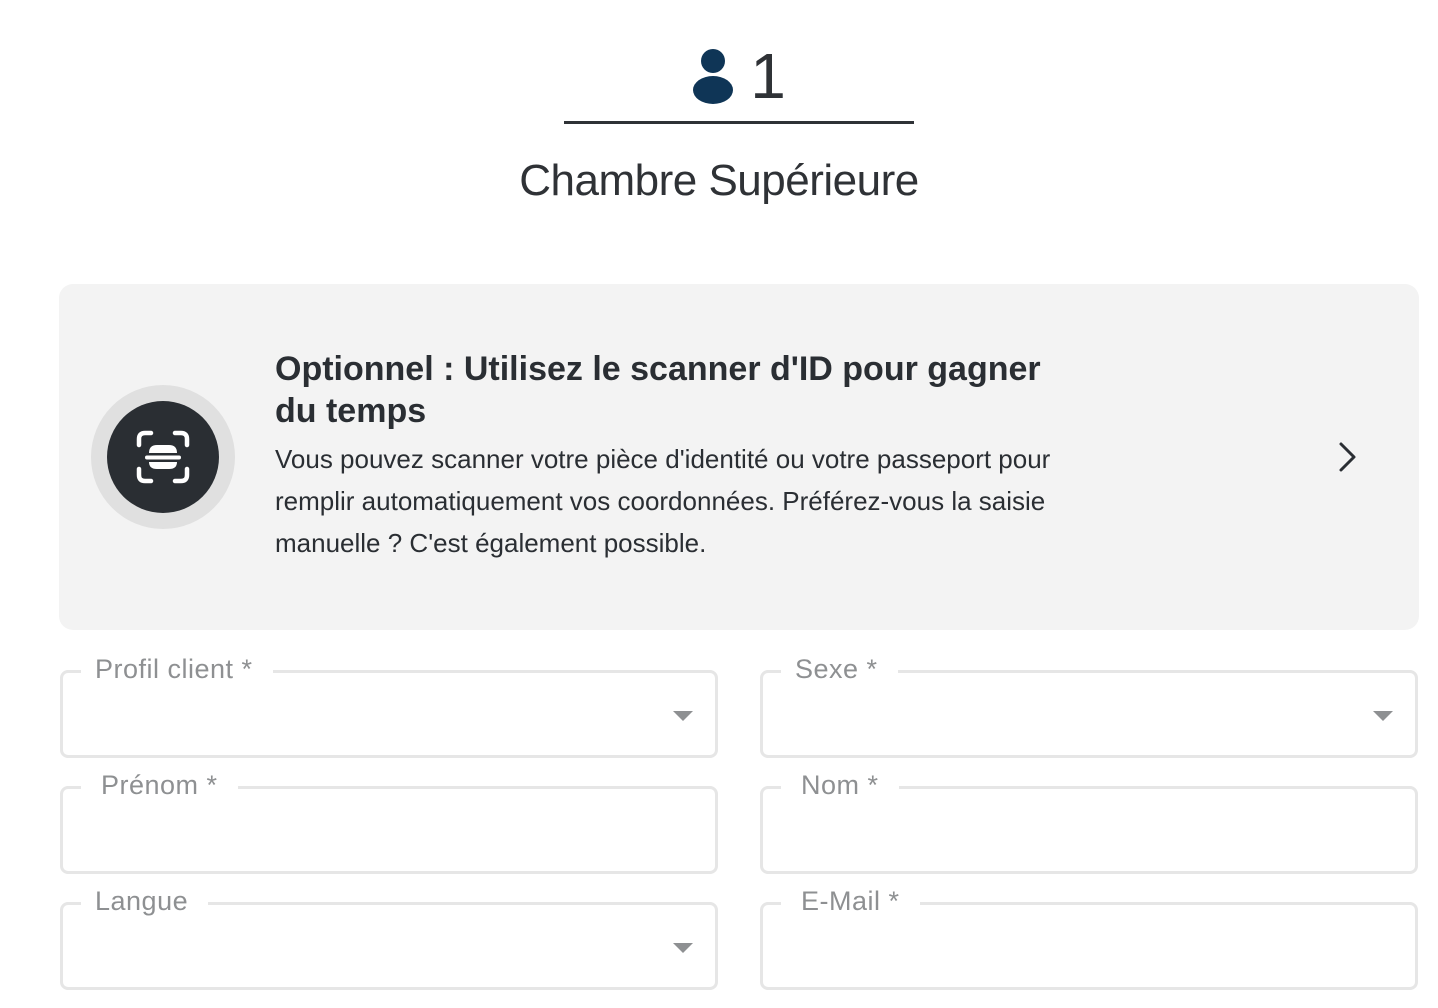  Describe the element at coordinates (389, 704) in the screenshot. I see `profile-select: Profil client *` at that location.